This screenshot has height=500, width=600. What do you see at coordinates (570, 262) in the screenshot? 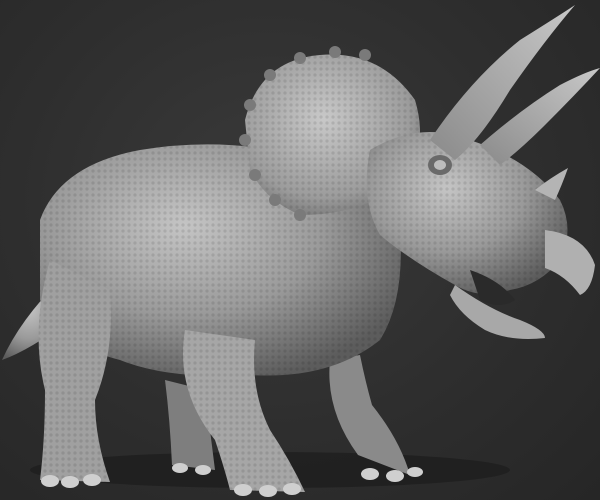
I see `beak` at bounding box center [570, 262].